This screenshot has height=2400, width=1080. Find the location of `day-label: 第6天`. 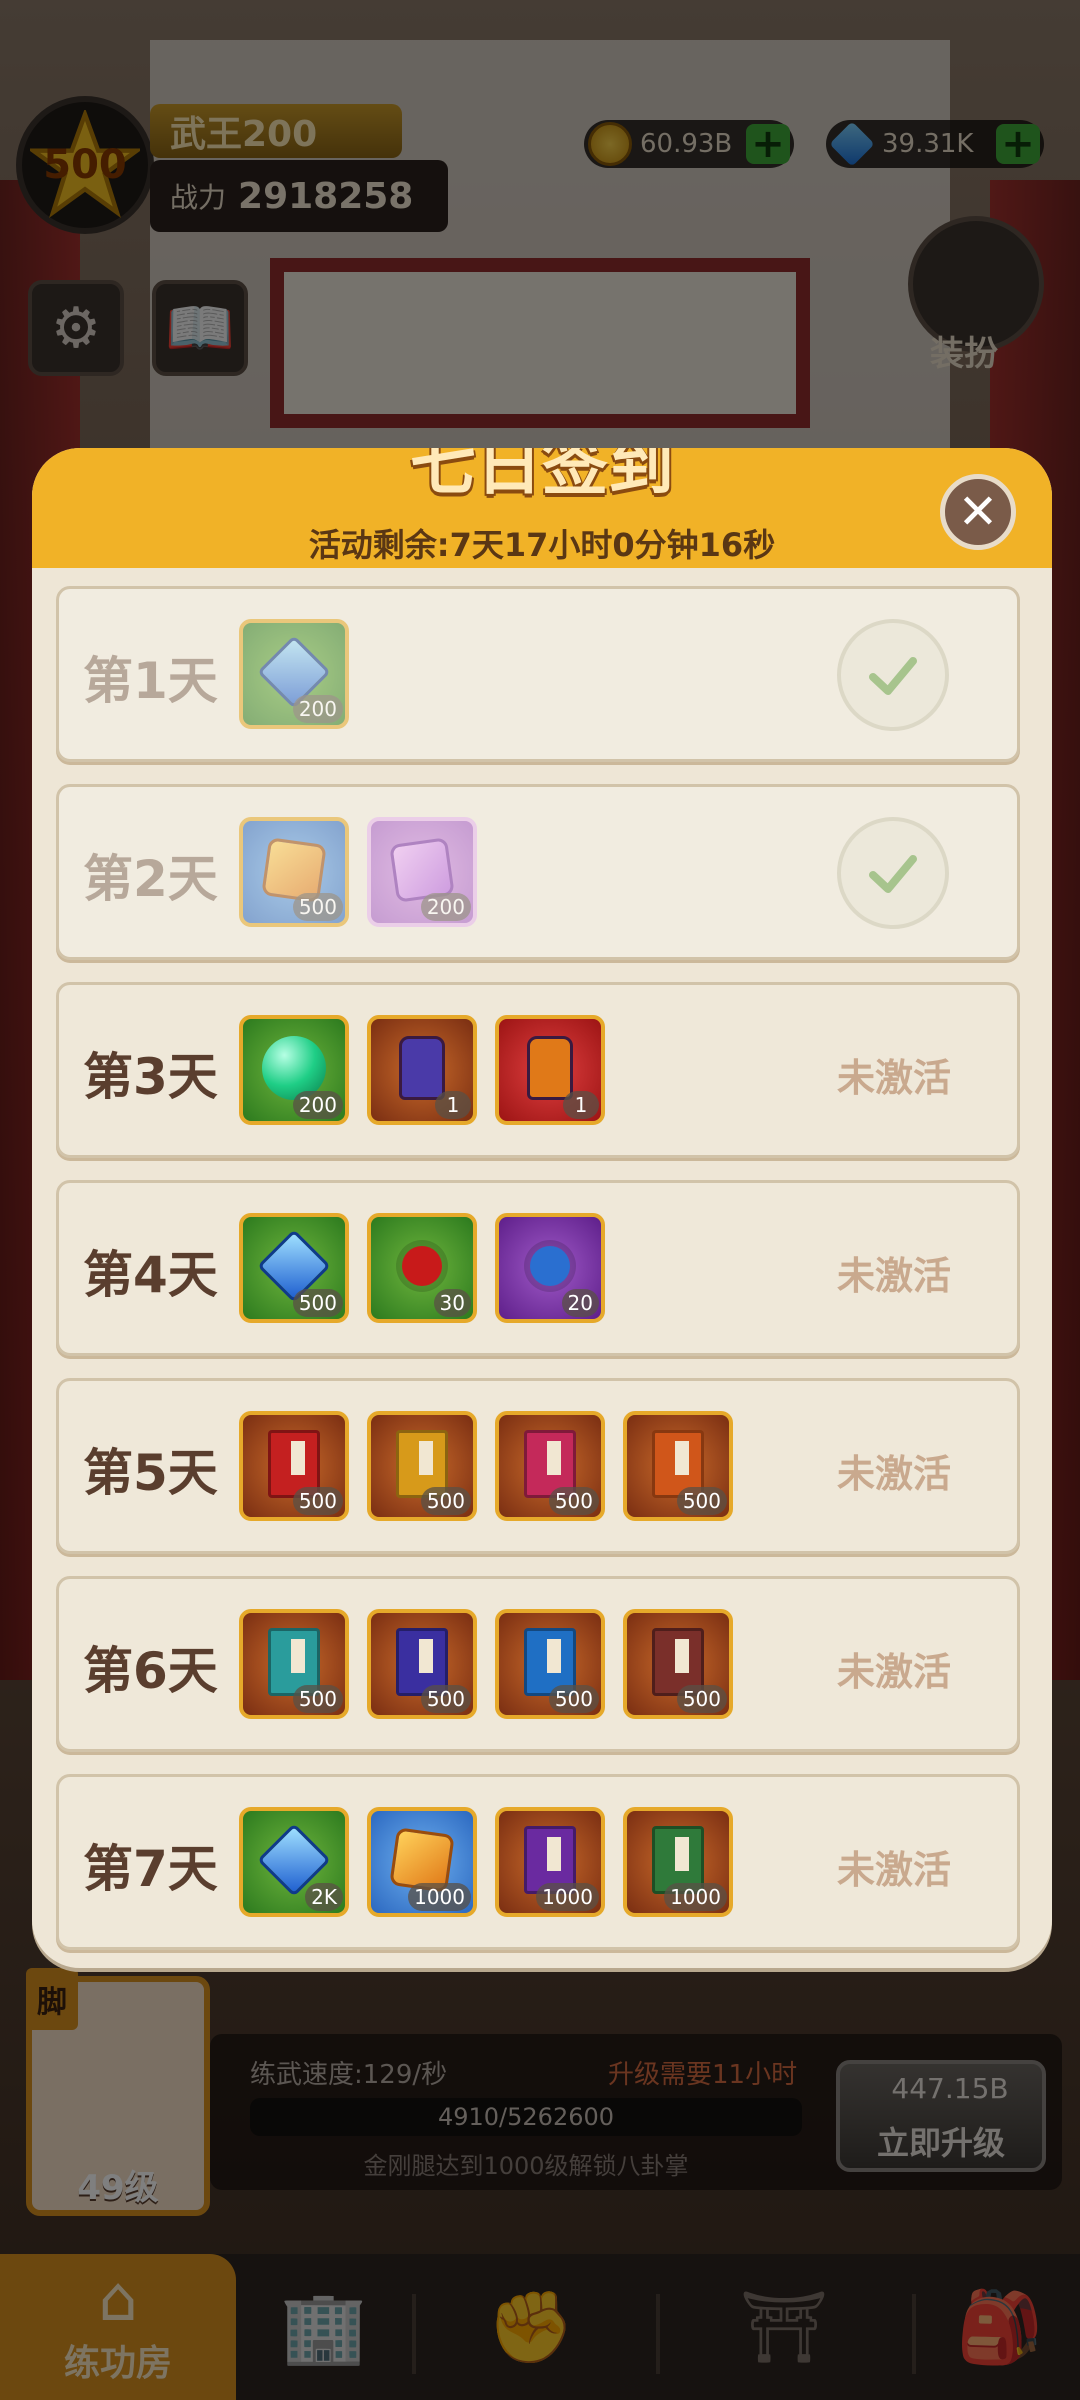

day-label: 第6天 is located at coordinates (150, 1671).